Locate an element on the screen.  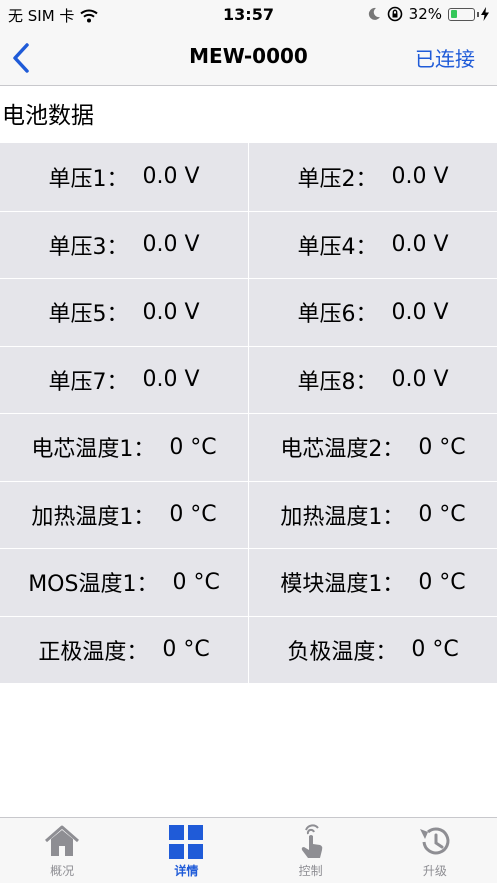
cell-label: 正极温度： is located at coordinates (93, 652).